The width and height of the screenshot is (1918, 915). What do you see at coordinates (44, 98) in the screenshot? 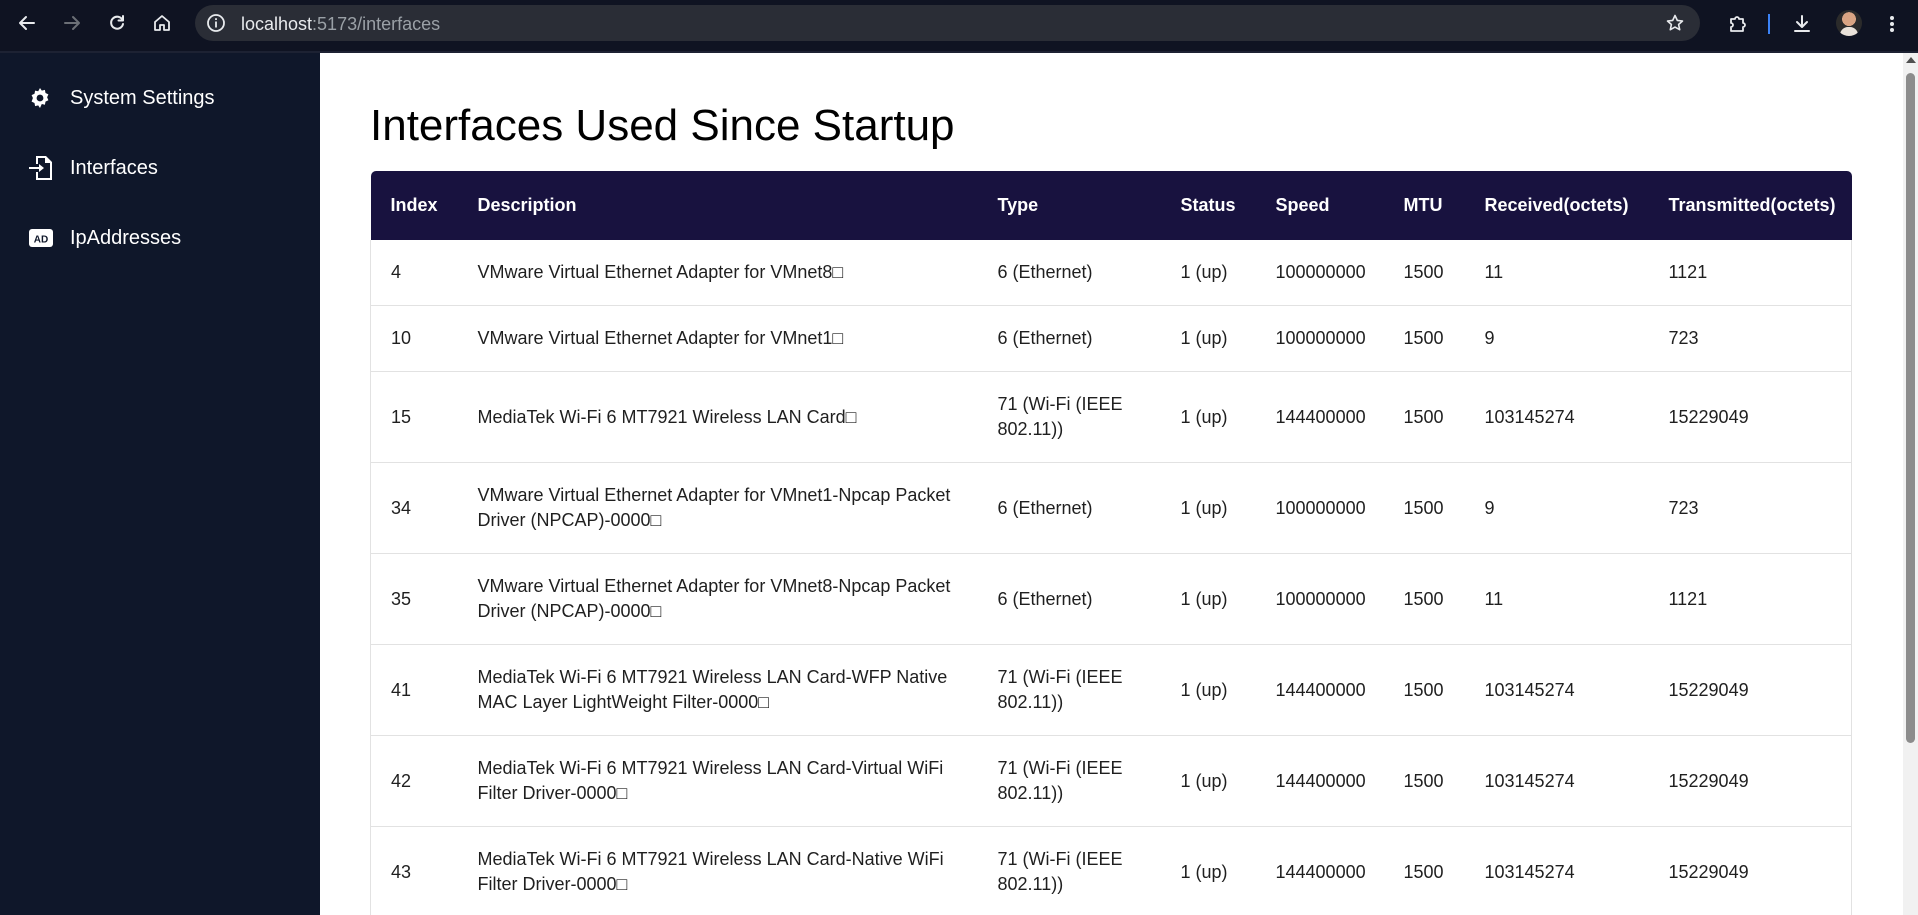
I see `gear-icon` at bounding box center [44, 98].